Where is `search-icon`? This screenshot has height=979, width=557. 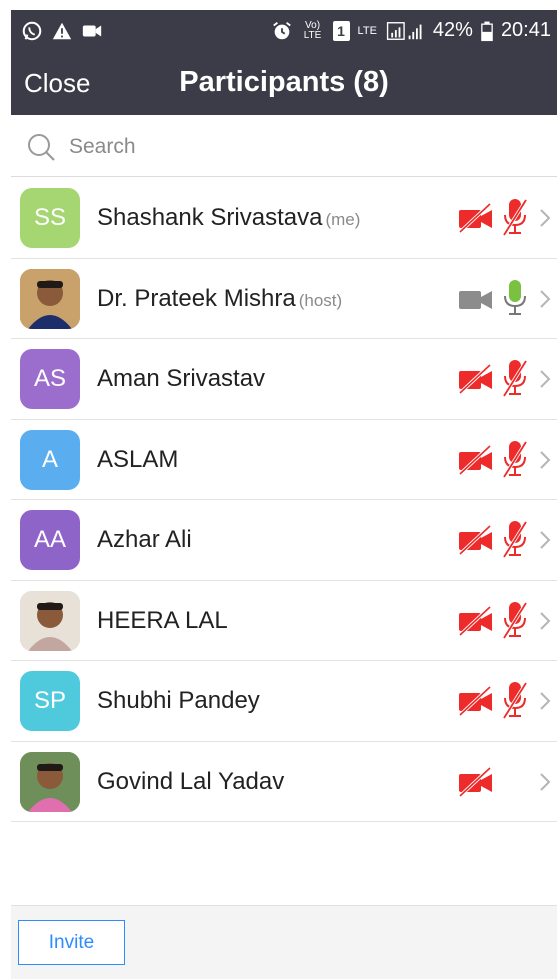
search-icon is located at coordinates (41, 147).